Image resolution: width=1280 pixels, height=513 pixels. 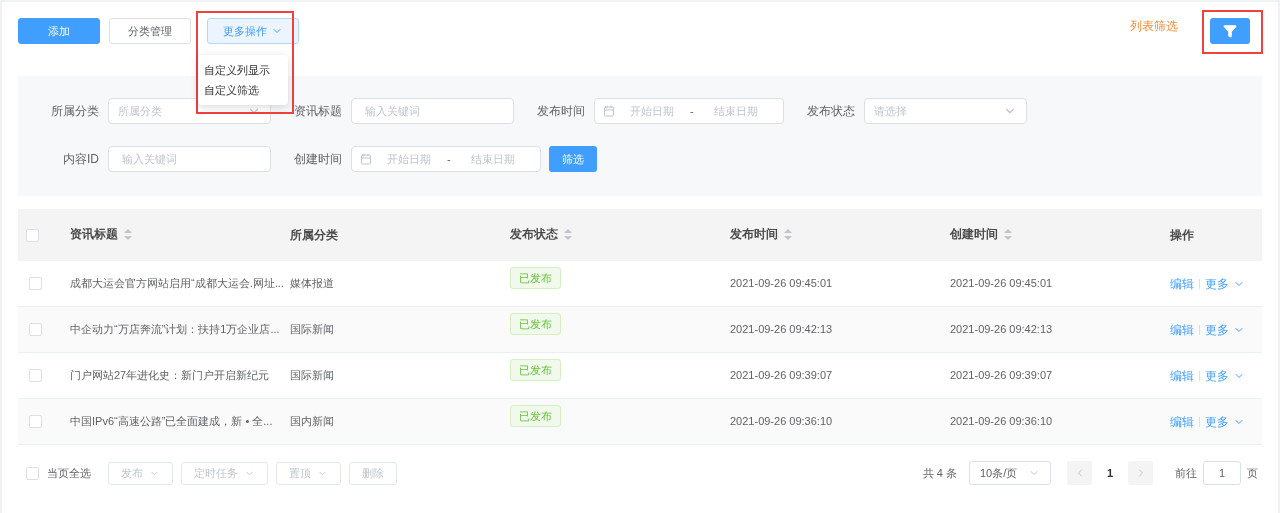 What do you see at coordinates (1010, 473) in the screenshot?
I see `page-size-select: 10条/页` at bounding box center [1010, 473].